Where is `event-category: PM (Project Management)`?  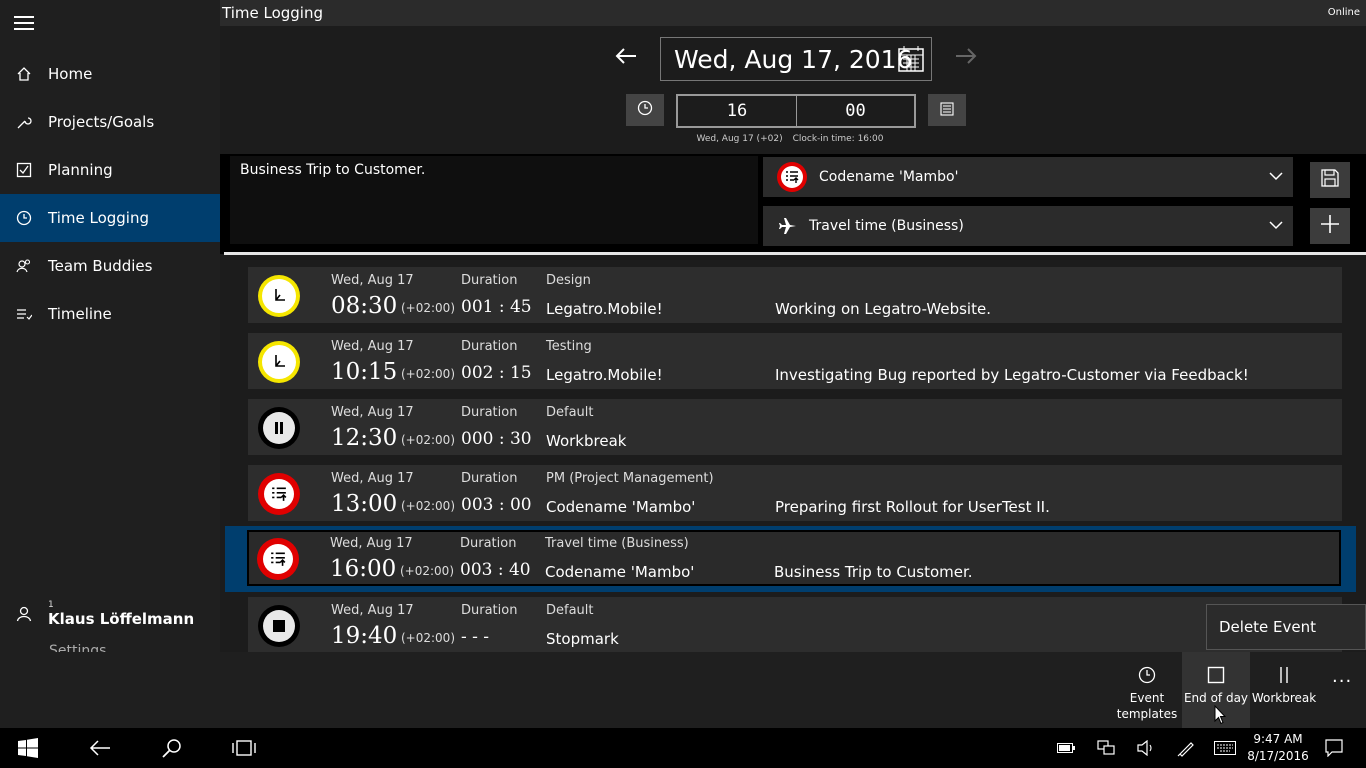 event-category: PM (Project Management) is located at coordinates (630, 478).